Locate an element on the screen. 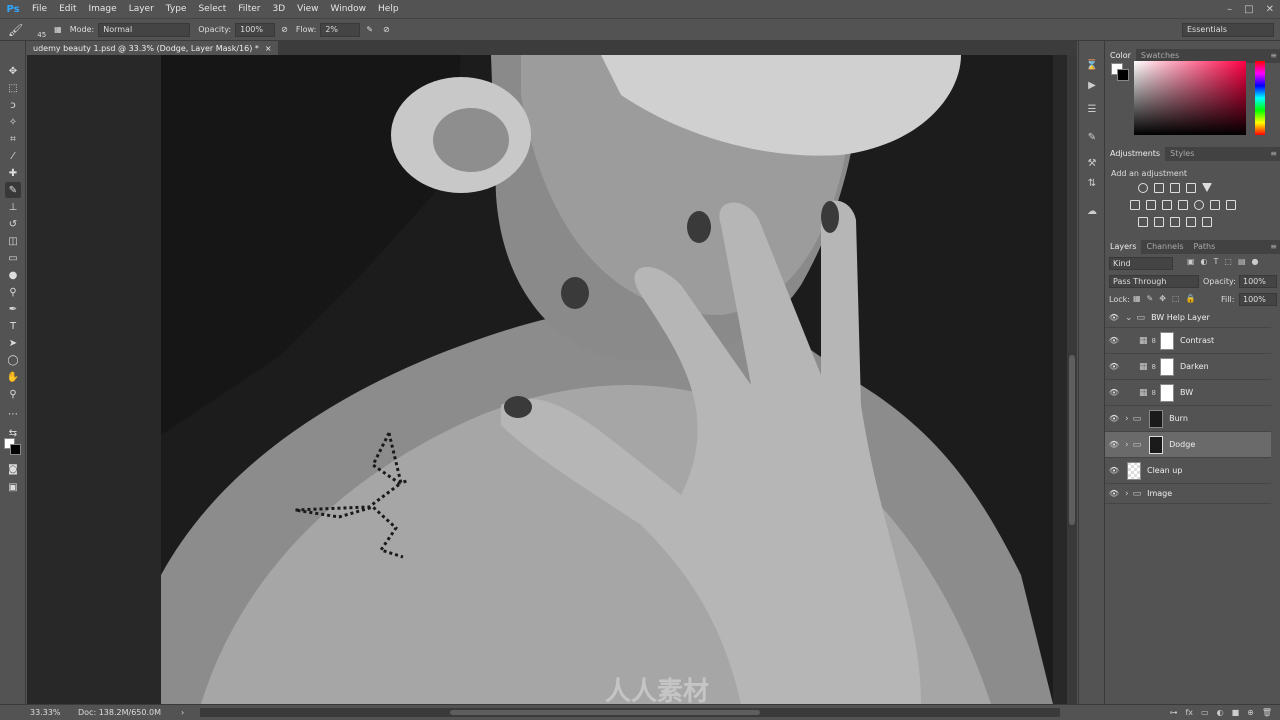 This screenshot has height=720, width=1280. layer-style-icon: fx is located at coordinates (1189, 712).